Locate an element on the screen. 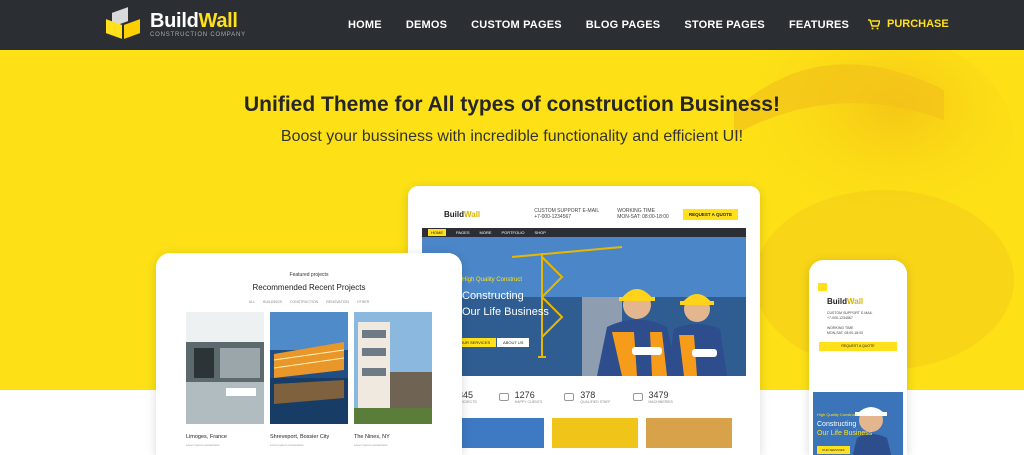 Image resolution: width=1024 pixels, height=455 pixels. phone-hero-title-2: Our Life Business is located at coordinates (845, 433).